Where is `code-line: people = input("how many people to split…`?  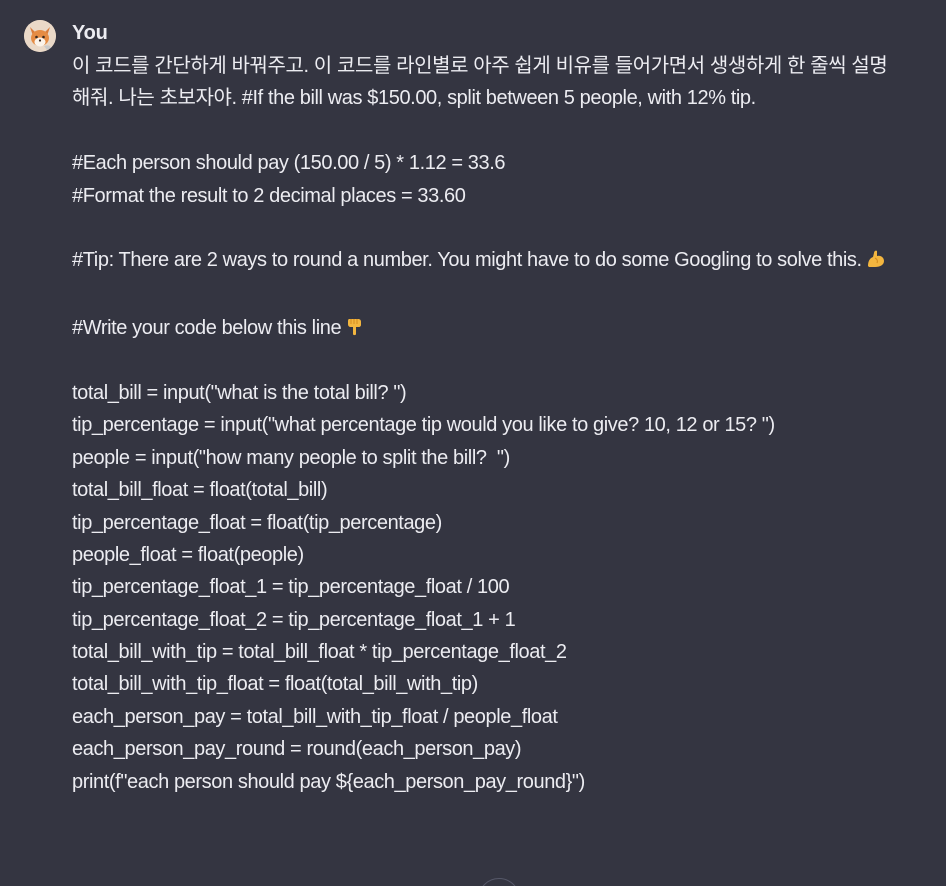 code-line: people = input("how many people to split… is located at coordinates (291, 457).